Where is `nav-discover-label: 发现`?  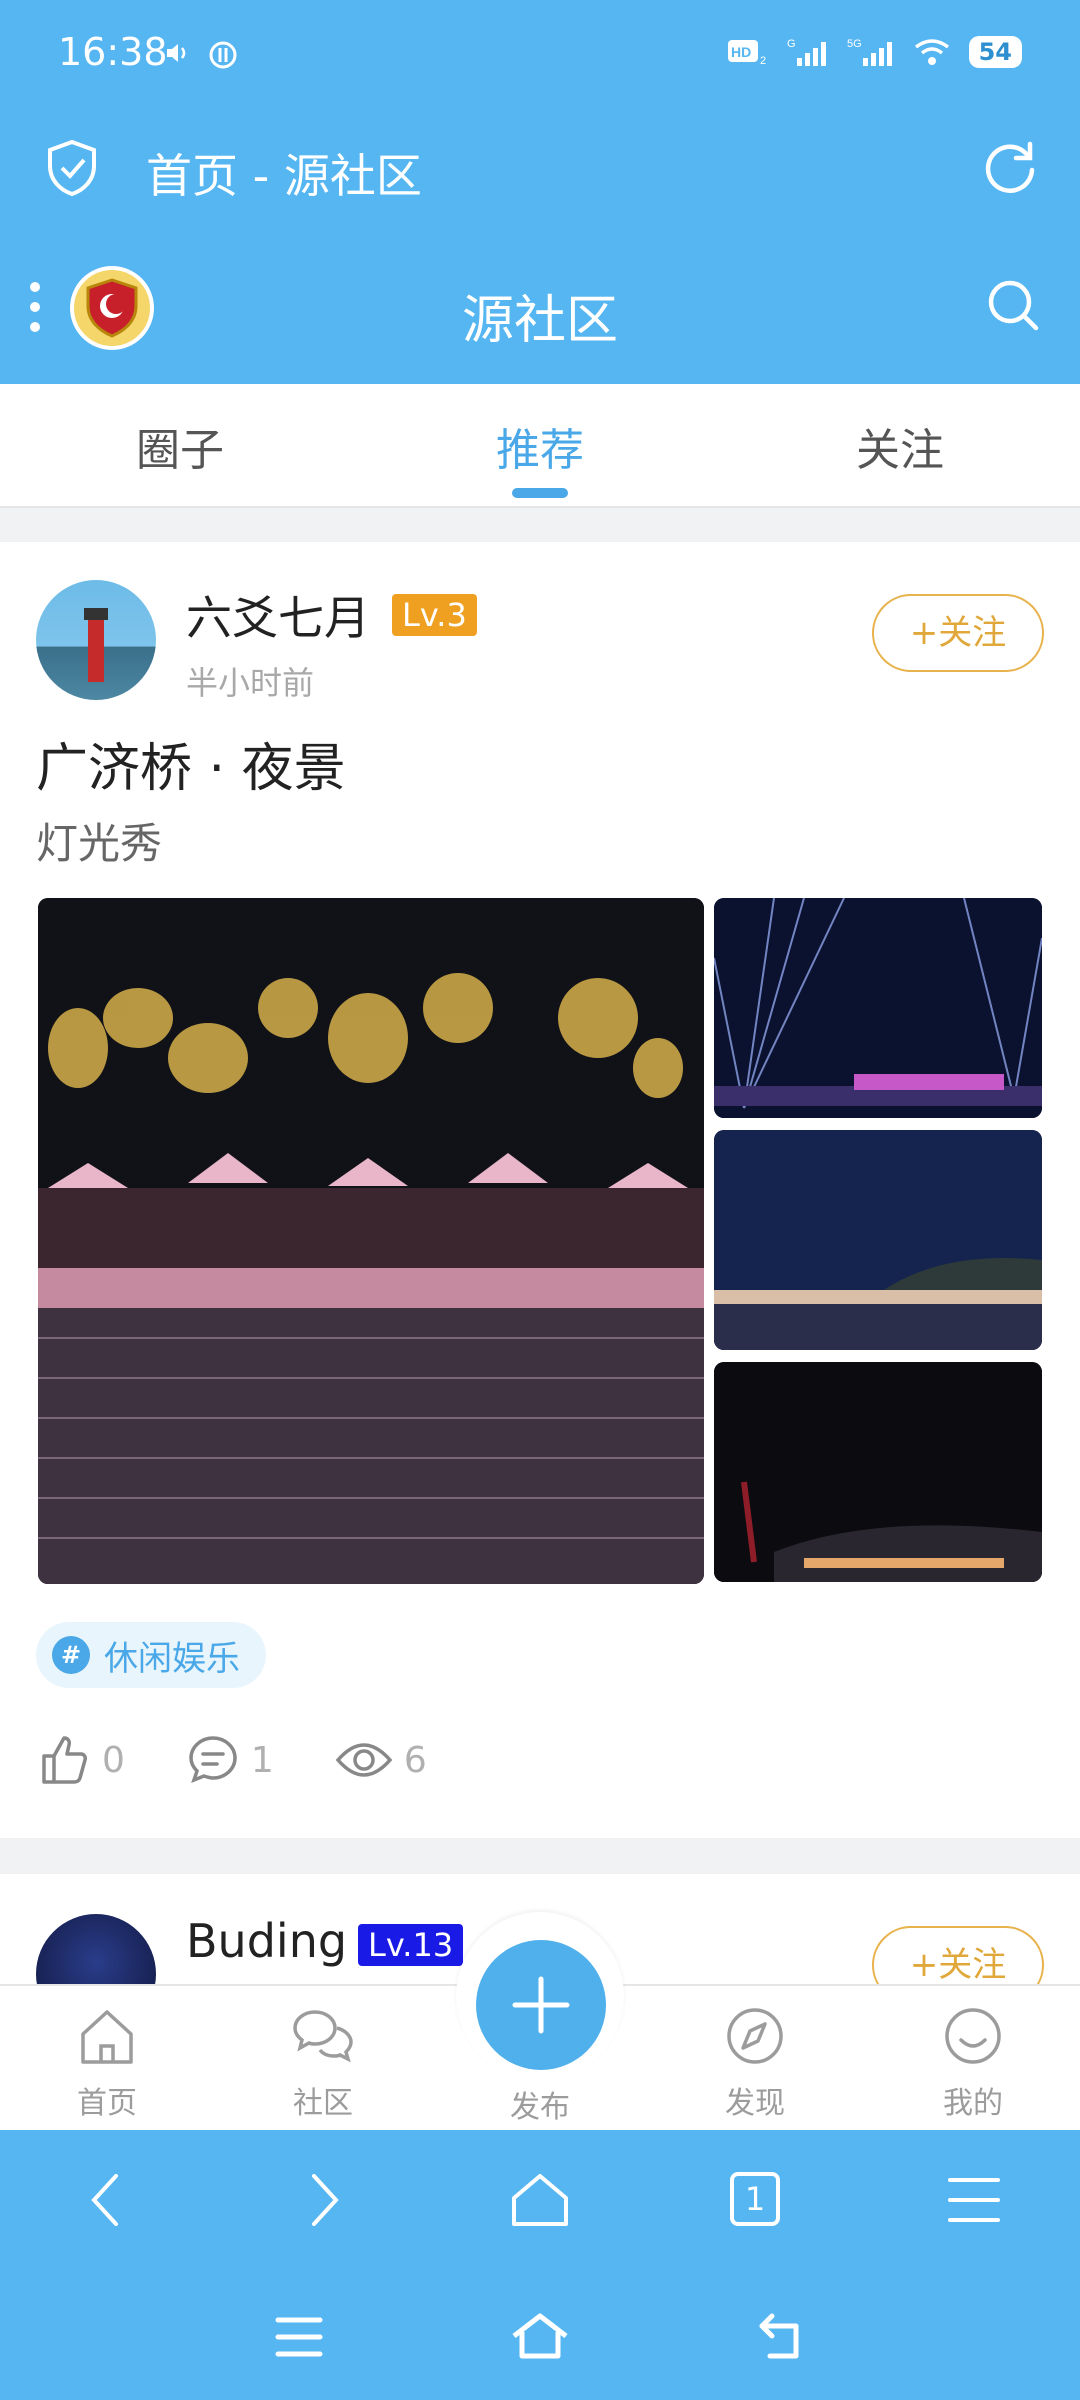 nav-discover-label: 发现 is located at coordinates (755, 2103).